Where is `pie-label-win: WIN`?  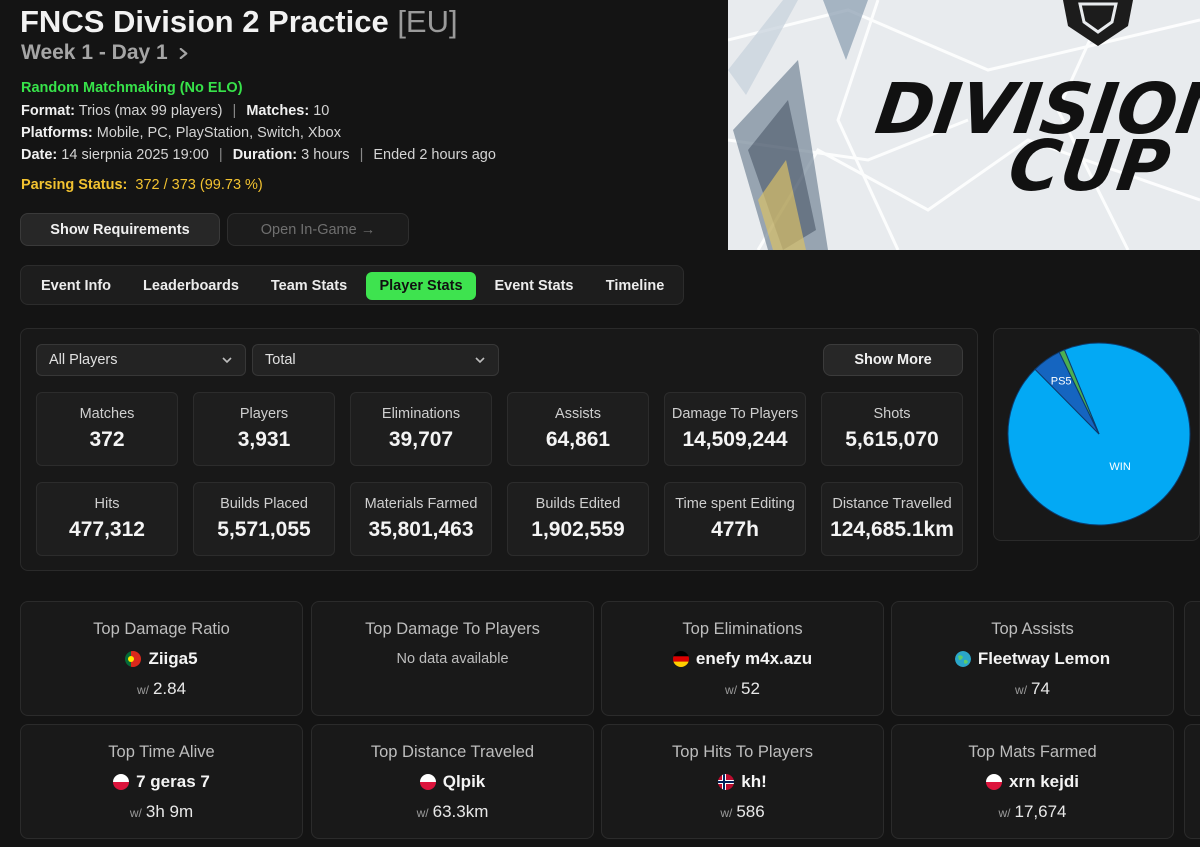 pie-label-win: WIN is located at coordinates (1119, 467).